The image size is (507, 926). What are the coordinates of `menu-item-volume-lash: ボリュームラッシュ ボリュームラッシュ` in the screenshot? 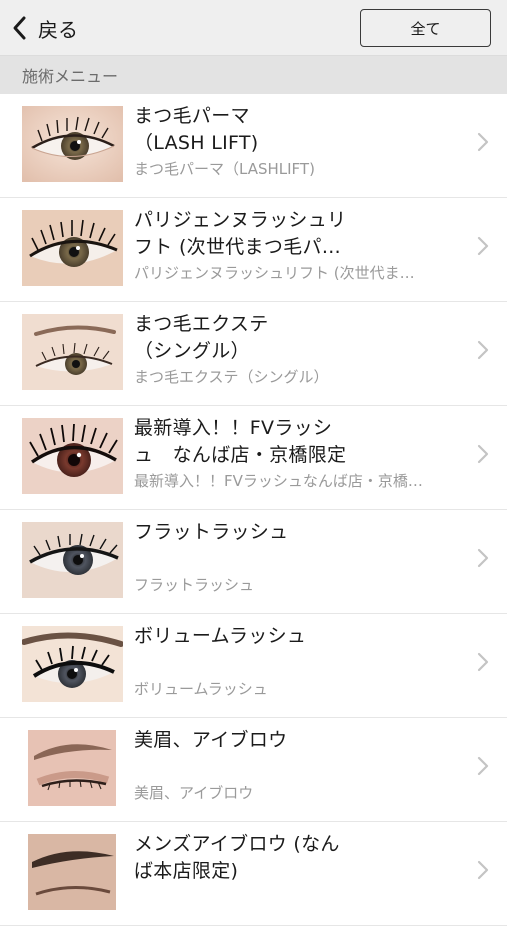 It's located at (253, 666).